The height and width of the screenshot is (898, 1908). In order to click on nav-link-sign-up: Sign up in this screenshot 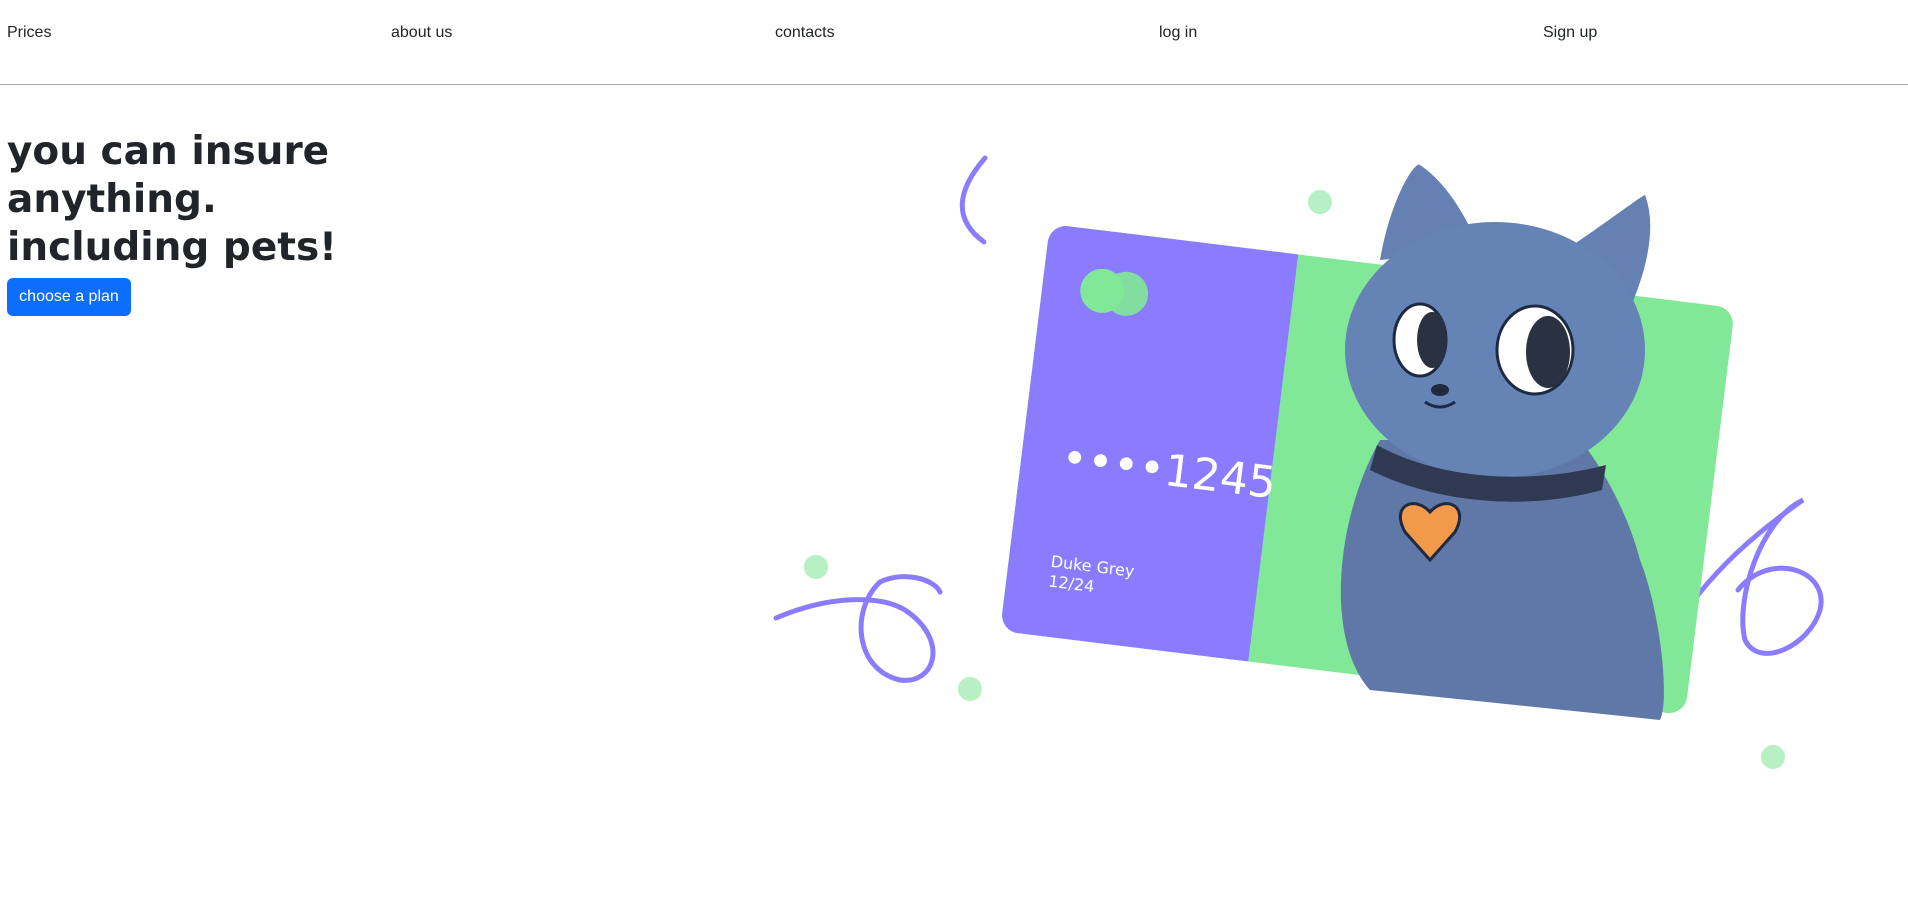, I will do `click(1570, 33)`.